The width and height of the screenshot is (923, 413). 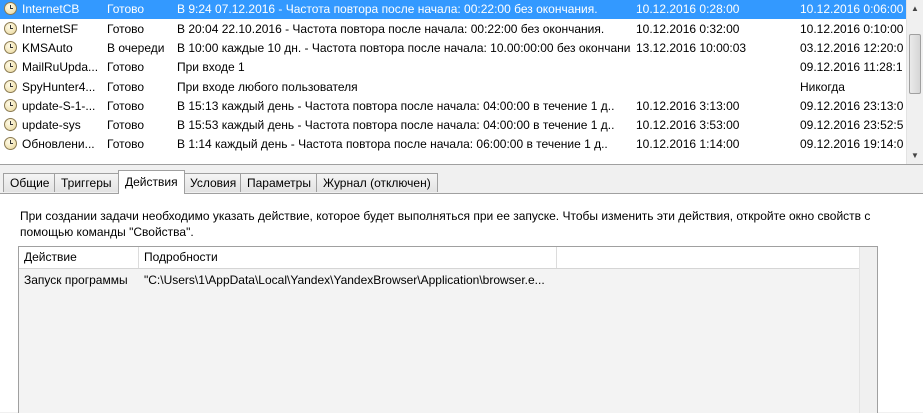 I want to click on table-header: Действие Подробности, so click(x=448, y=258).